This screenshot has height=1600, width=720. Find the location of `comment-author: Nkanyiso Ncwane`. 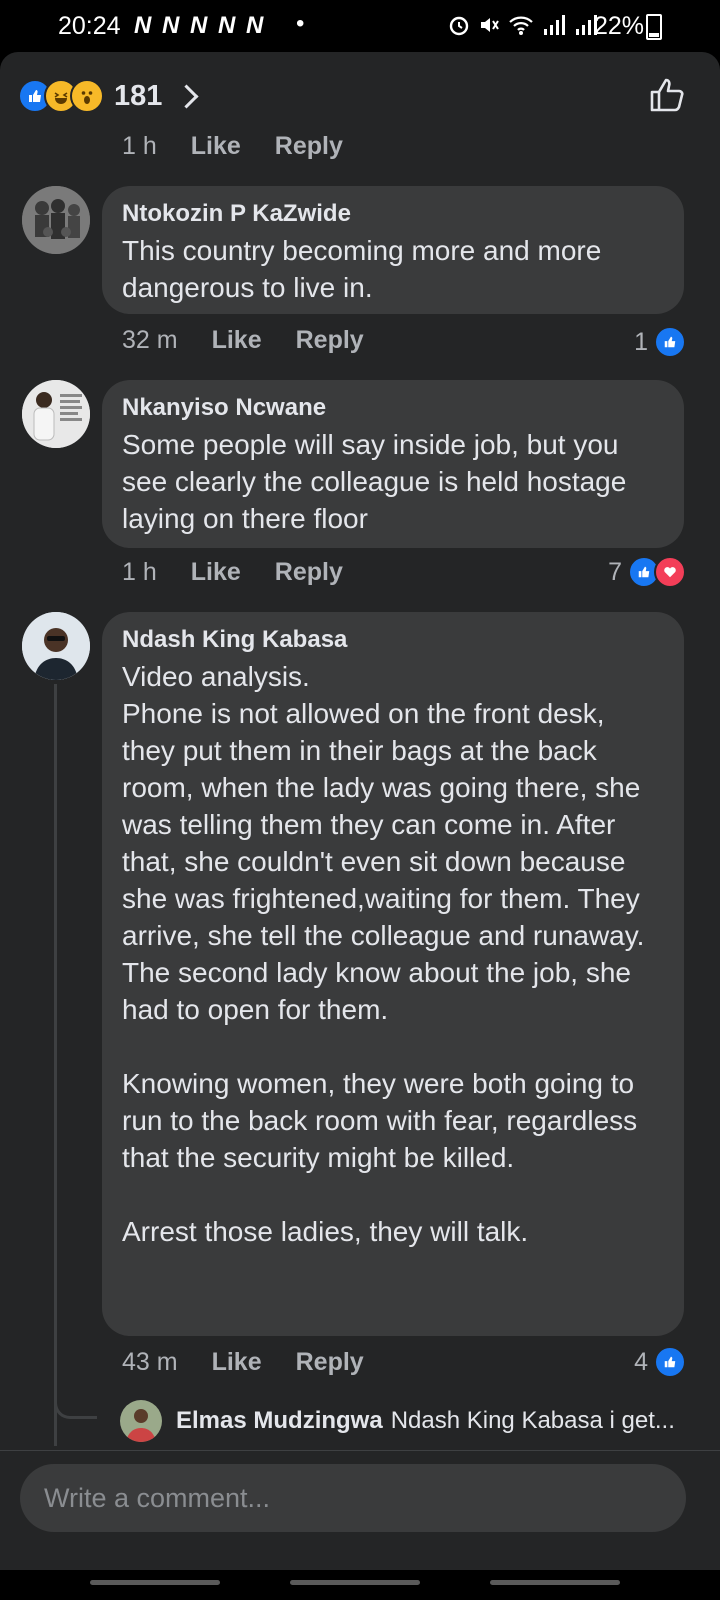

comment-author: Nkanyiso Ncwane is located at coordinates (393, 408).